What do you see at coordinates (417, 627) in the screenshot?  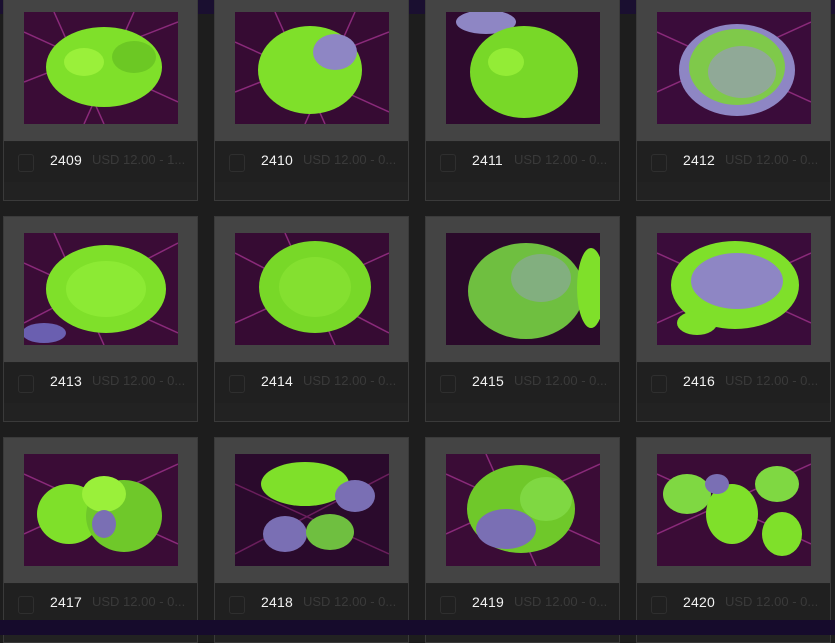 I see `bottom-bar` at bounding box center [417, 627].